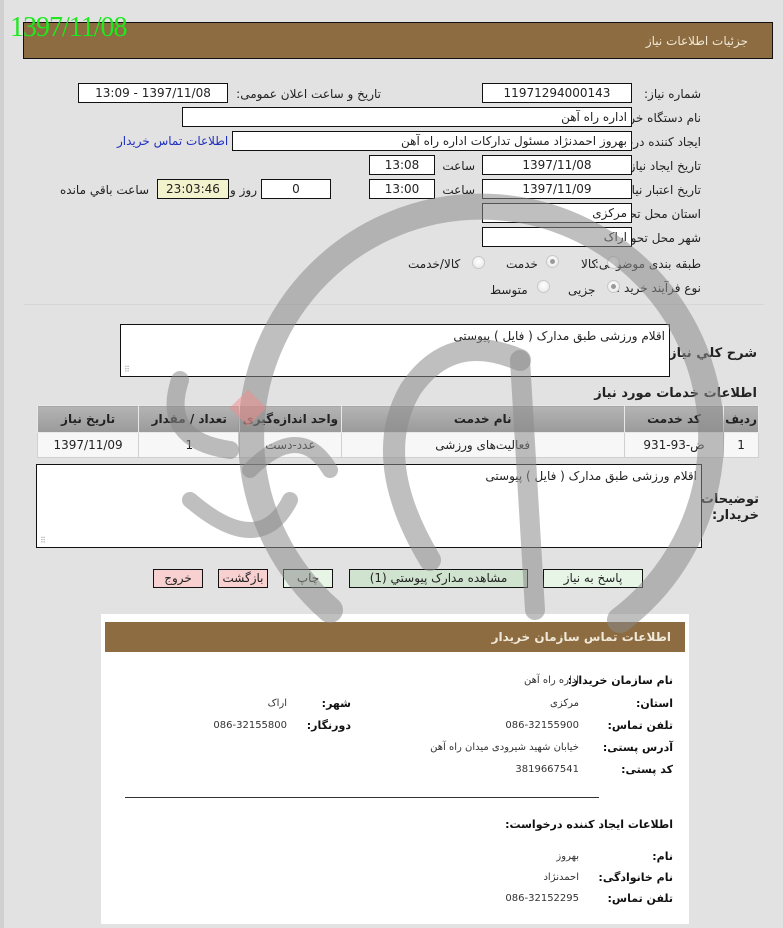 This screenshot has width=783, height=928. What do you see at coordinates (243, 578) in the screenshot?
I see `back-button: بازگشت` at bounding box center [243, 578].